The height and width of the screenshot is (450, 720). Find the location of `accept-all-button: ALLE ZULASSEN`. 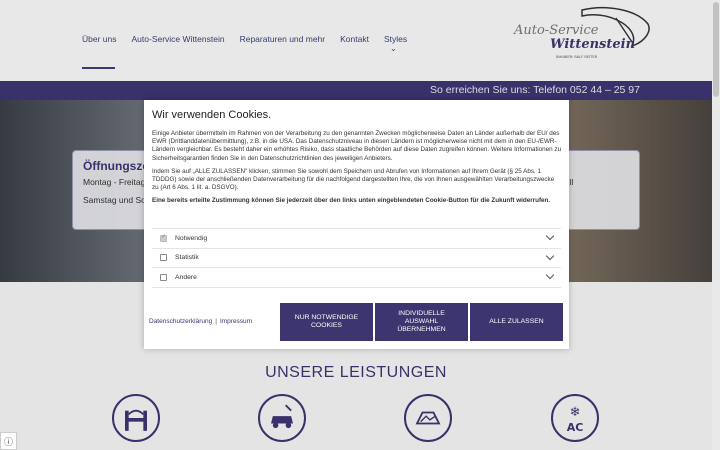

accept-all-button: ALLE ZULASSEN is located at coordinates (516, 322).